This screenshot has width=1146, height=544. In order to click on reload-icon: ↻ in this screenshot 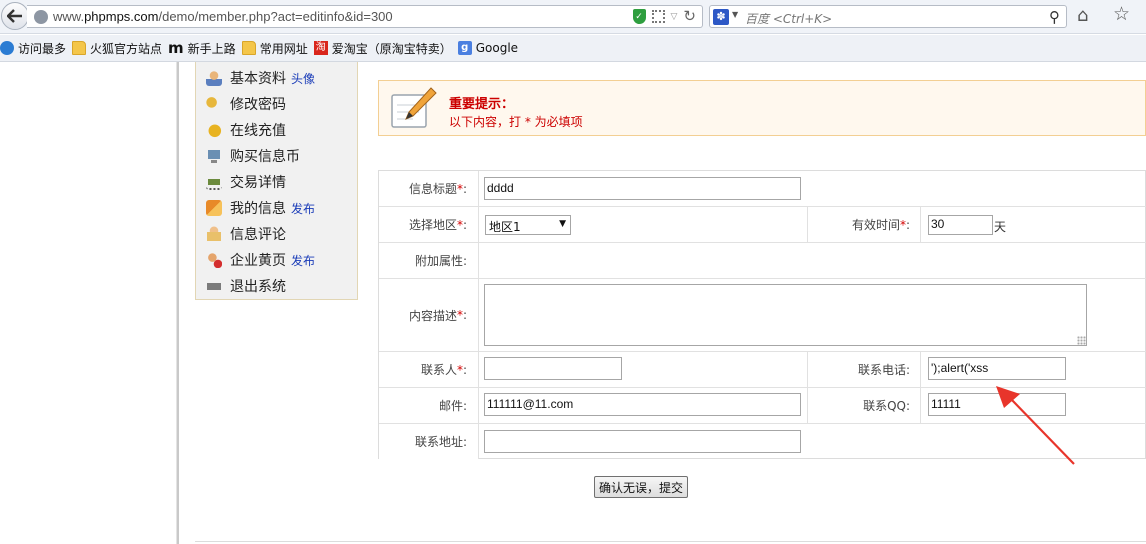, I will do `click(689, 16)`.